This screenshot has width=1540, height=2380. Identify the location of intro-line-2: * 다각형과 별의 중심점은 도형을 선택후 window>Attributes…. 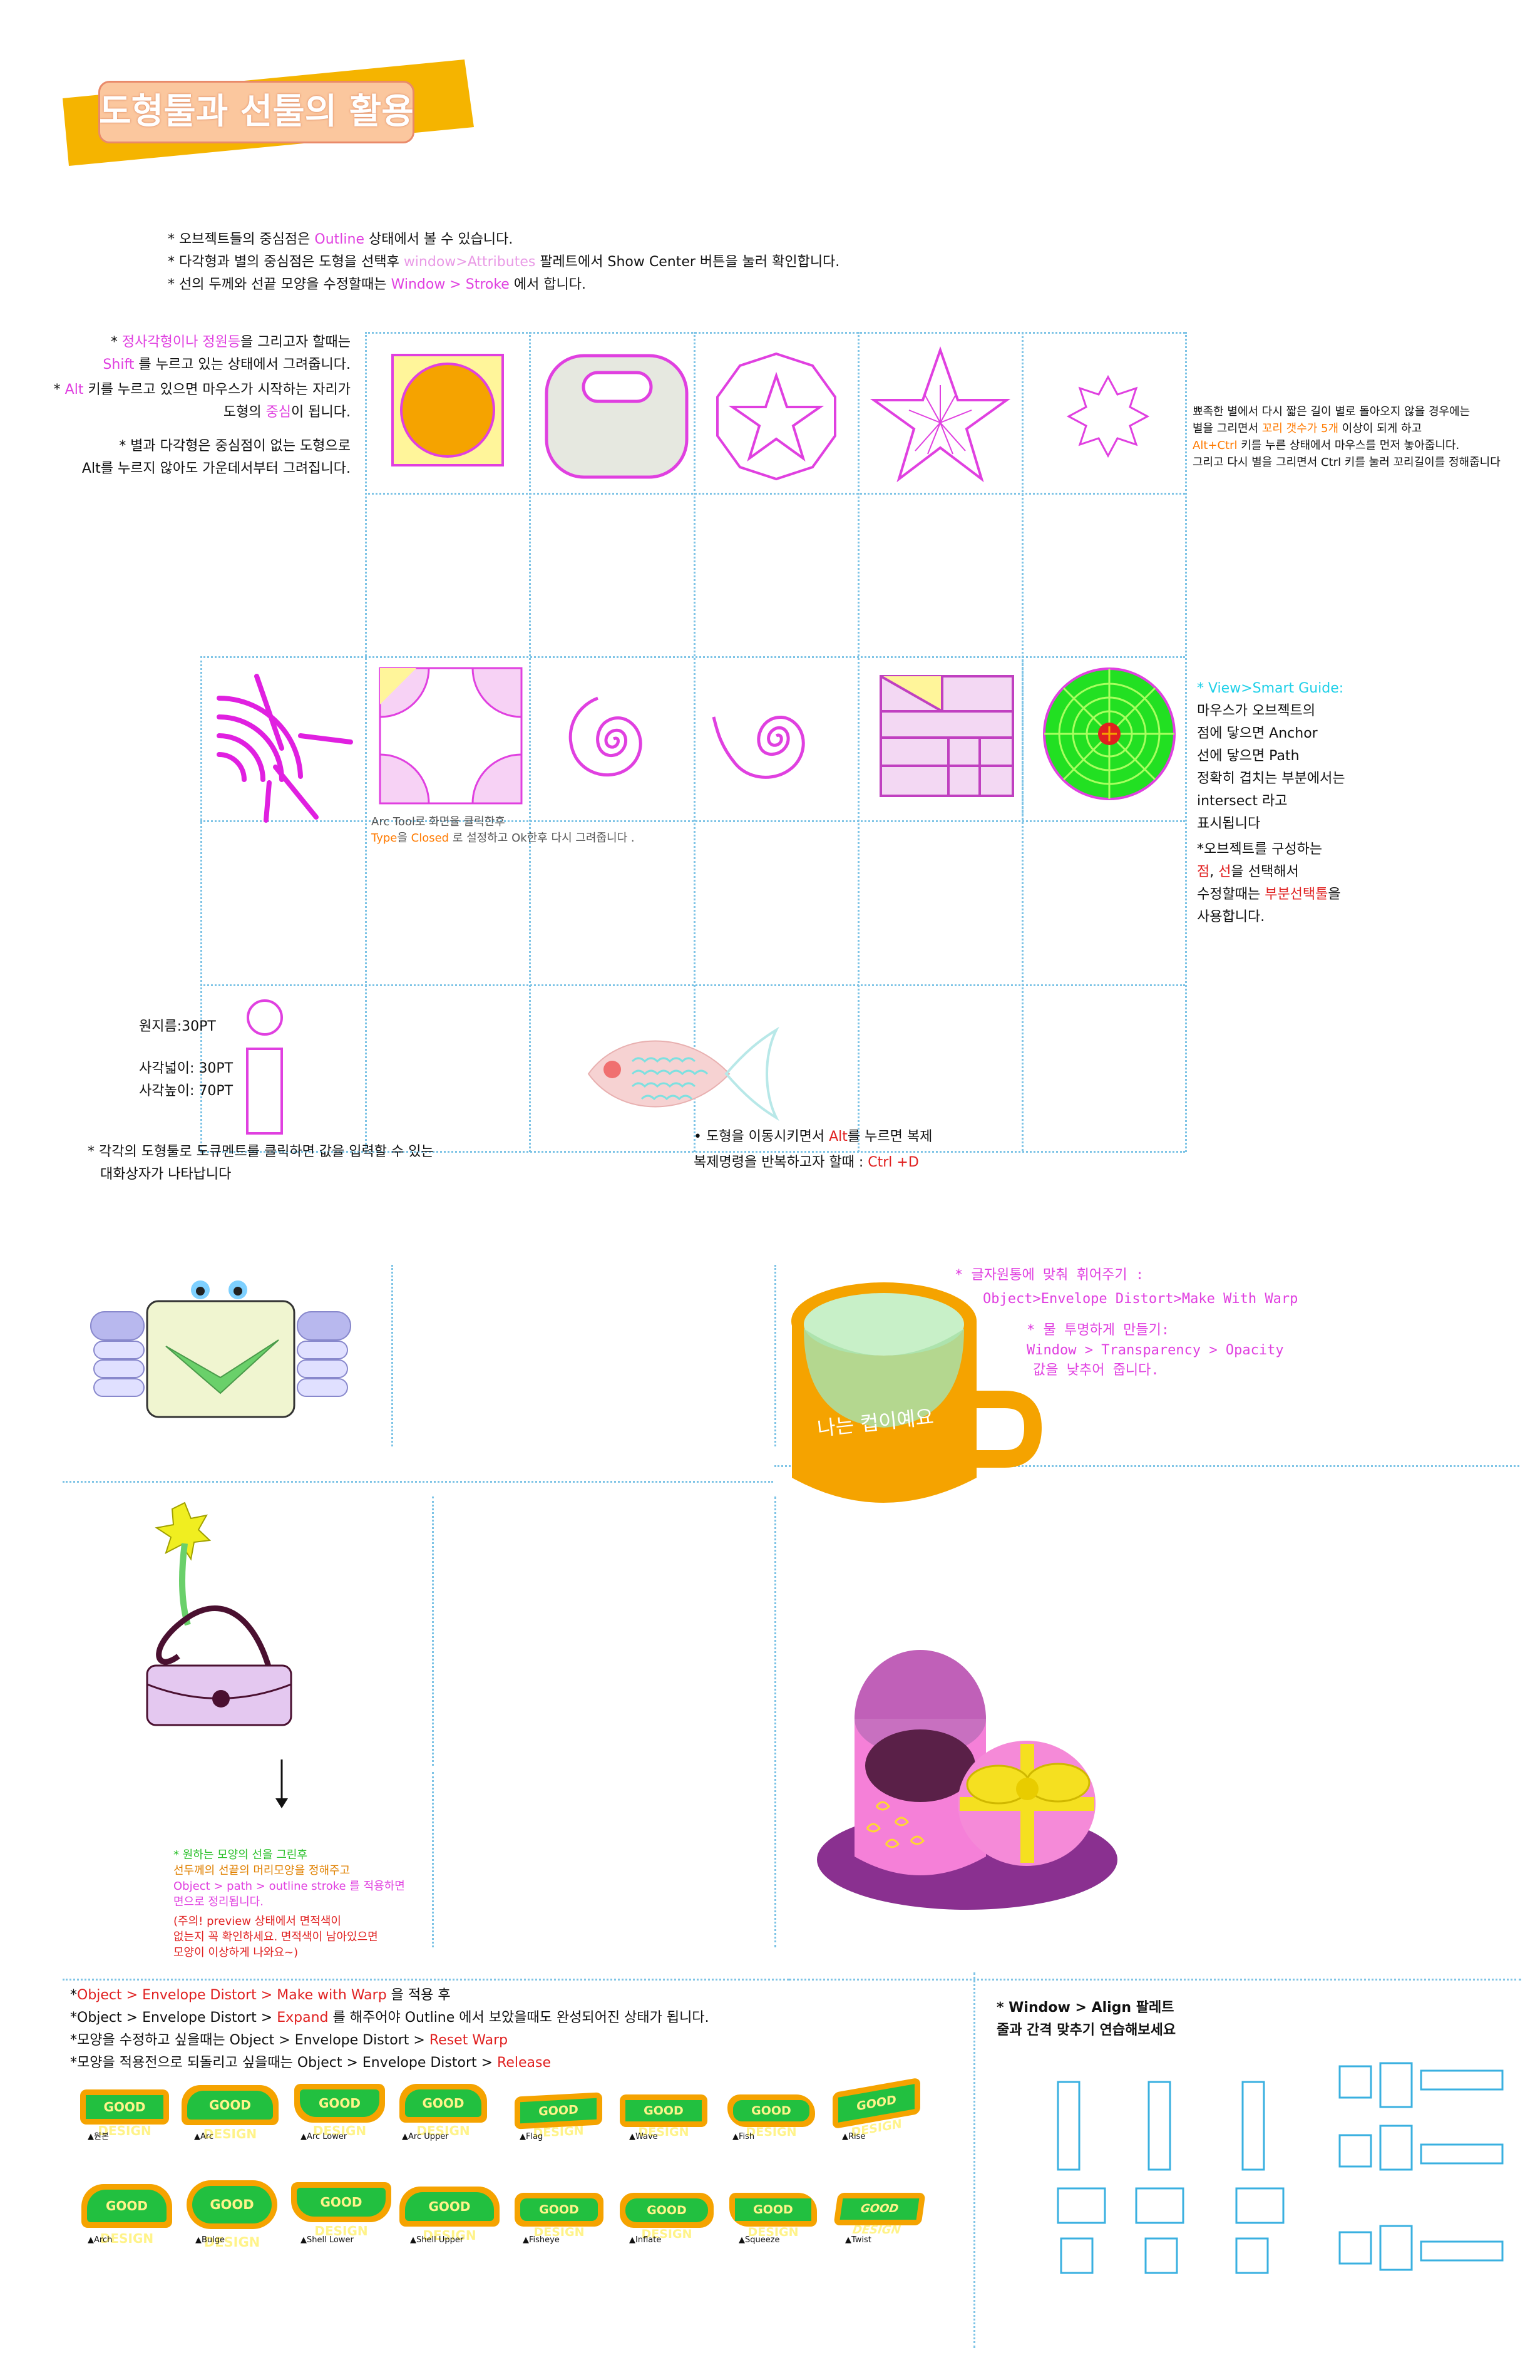
(504, 262).